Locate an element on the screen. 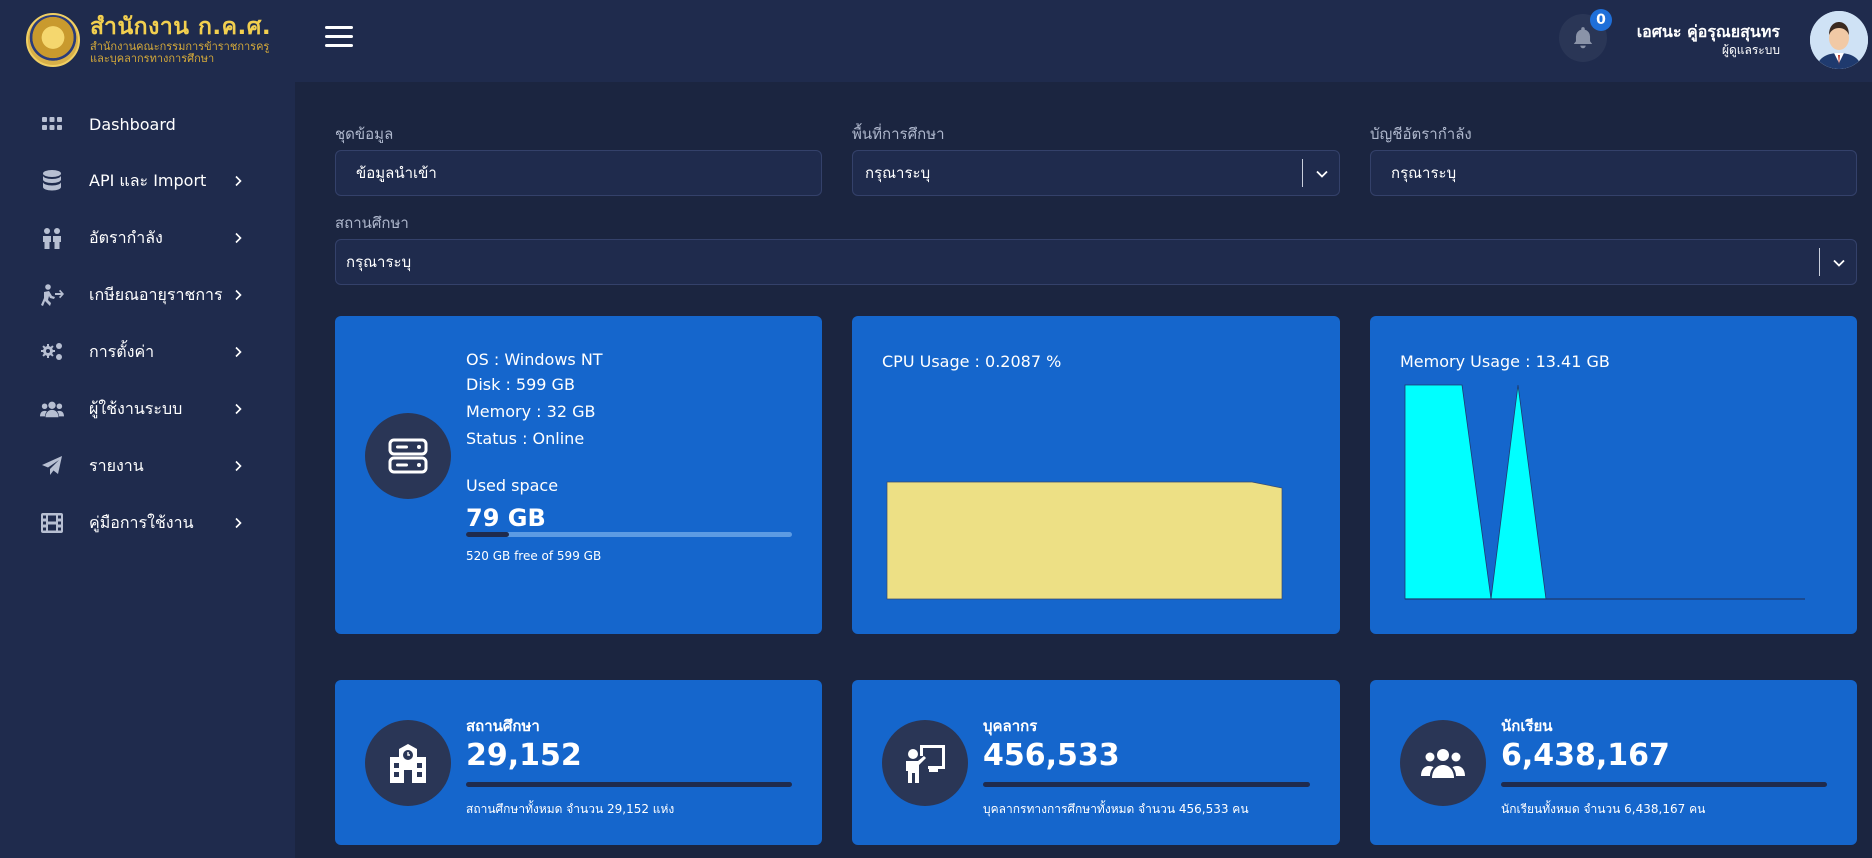  sidebar-item-label: คู่มือการใช้งาน is located at coordinates (141, 522).